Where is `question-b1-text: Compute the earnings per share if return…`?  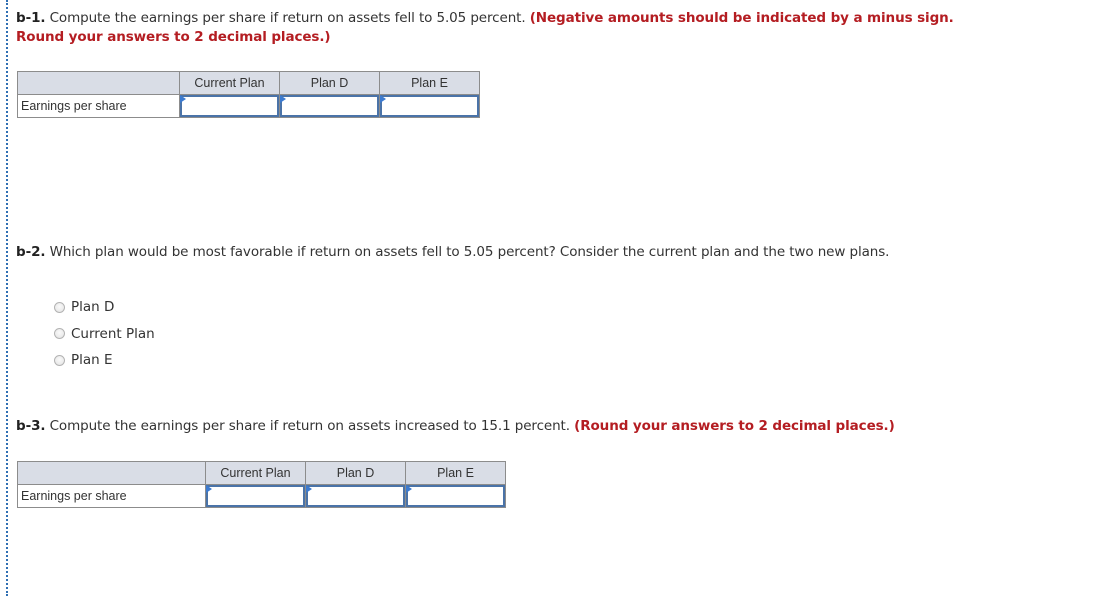 question-b1-text: Compute the earnings per share if return… is located at coordinates (287, 18).